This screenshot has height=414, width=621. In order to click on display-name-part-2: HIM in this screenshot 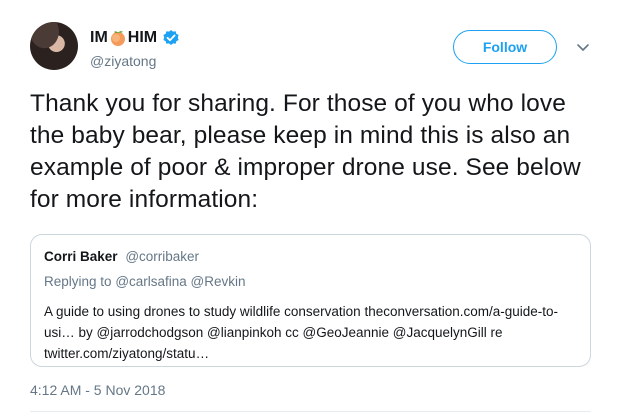, I will do `click(142, 37)`.